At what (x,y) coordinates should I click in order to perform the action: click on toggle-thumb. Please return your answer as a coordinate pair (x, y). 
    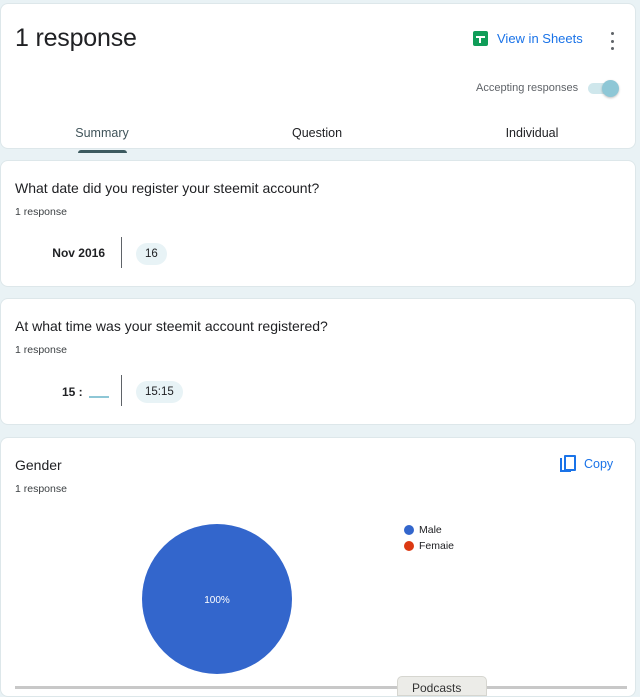
    Looking at the image, I should click on (610, 88).